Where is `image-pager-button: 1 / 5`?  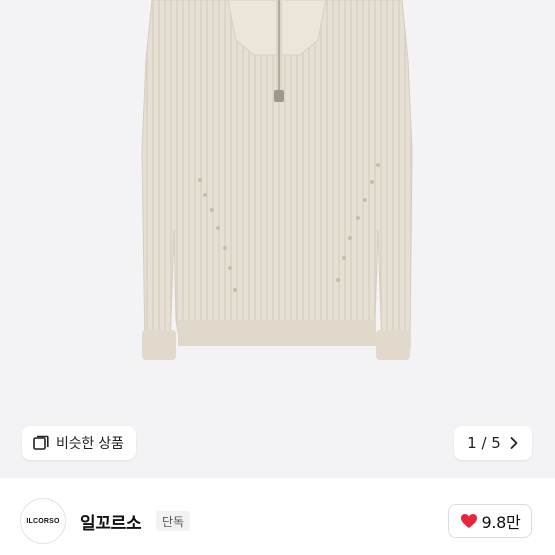
image-pager-button: 1 / 5 is located at coordinates (493, 443).